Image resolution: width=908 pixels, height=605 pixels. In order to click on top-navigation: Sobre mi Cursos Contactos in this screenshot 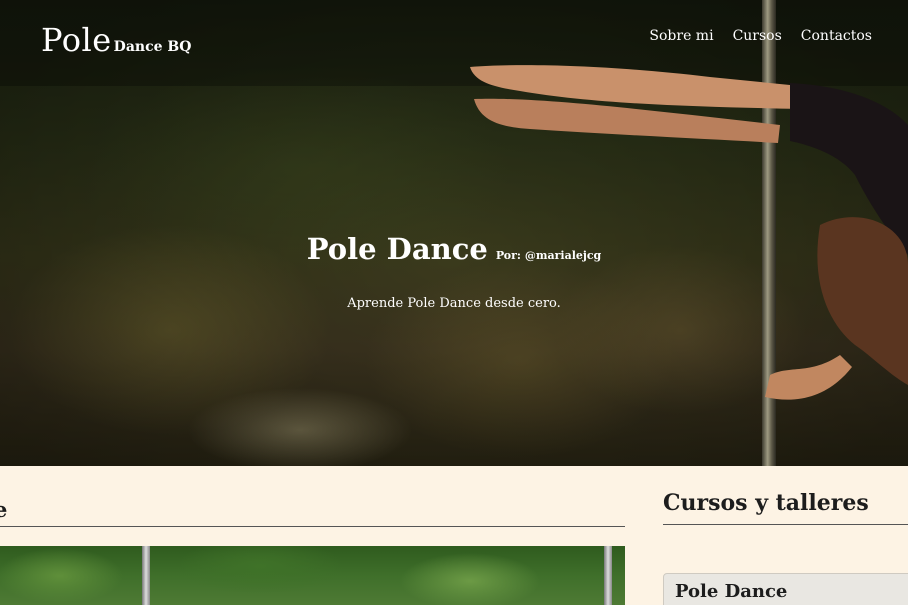, I will do `click(760, 36)`.